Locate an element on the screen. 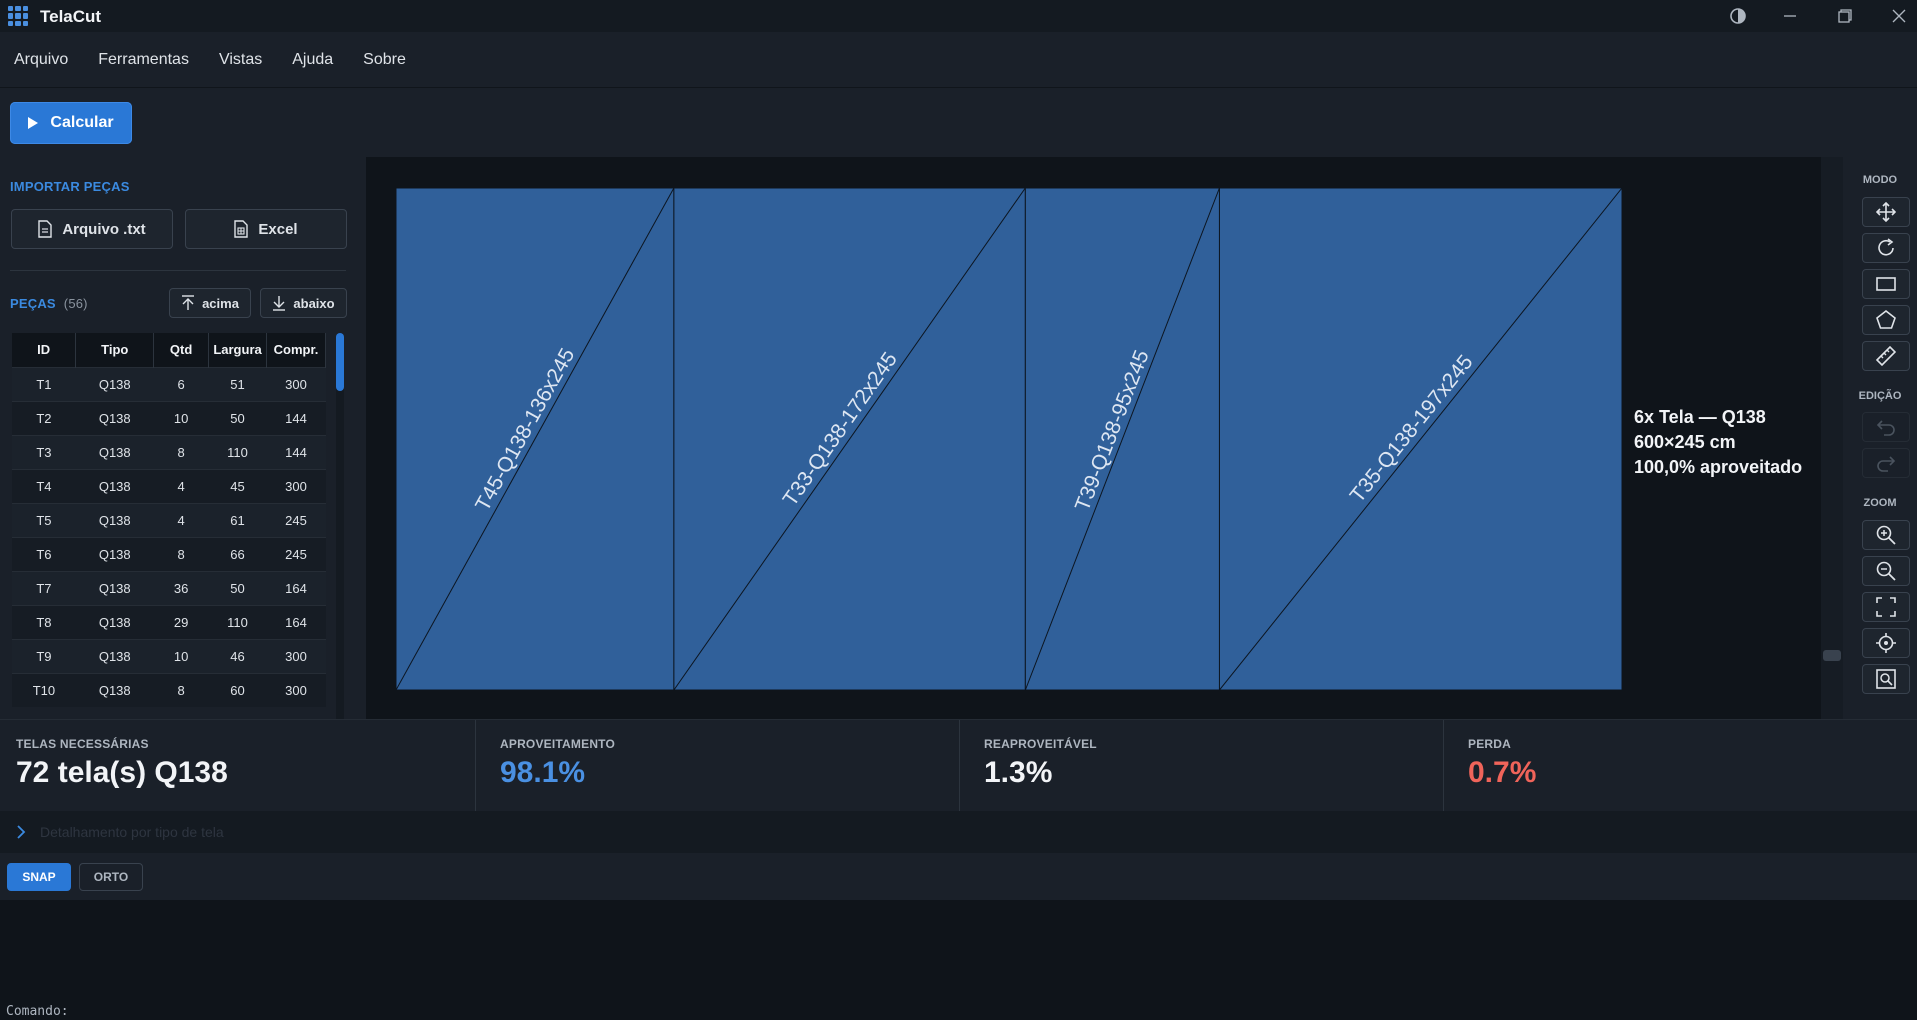 Image resolution: width=1917 pixels, height=1020 pixels. cut-piece: T35-Q138-197x245 is located at coordinates (1420, 439).